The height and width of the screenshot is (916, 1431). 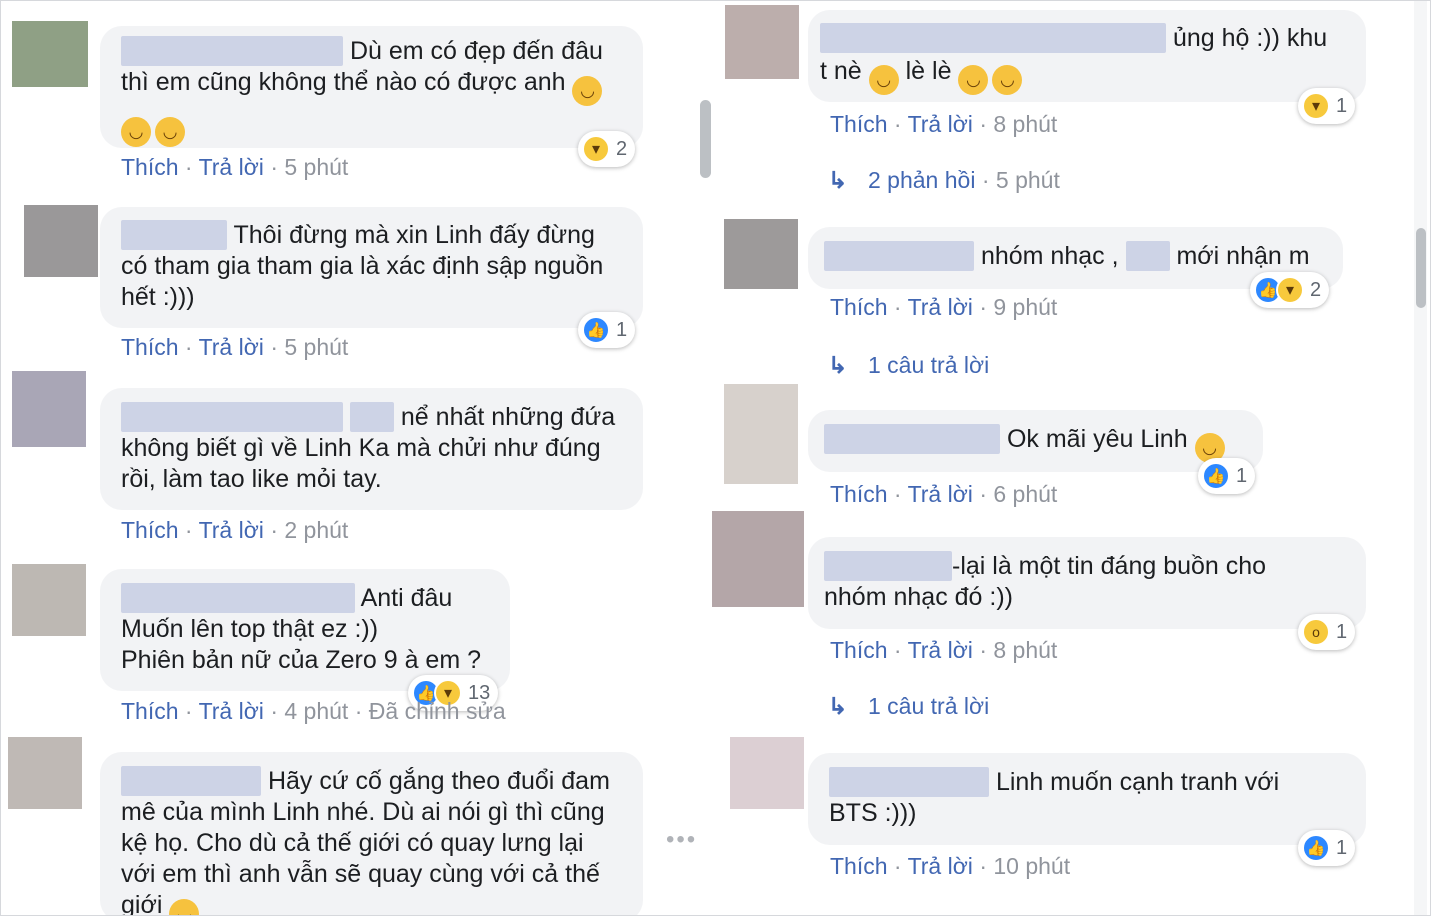 I want to click on comment-text: nể nhất những đứa, so click(x=508, y=417).